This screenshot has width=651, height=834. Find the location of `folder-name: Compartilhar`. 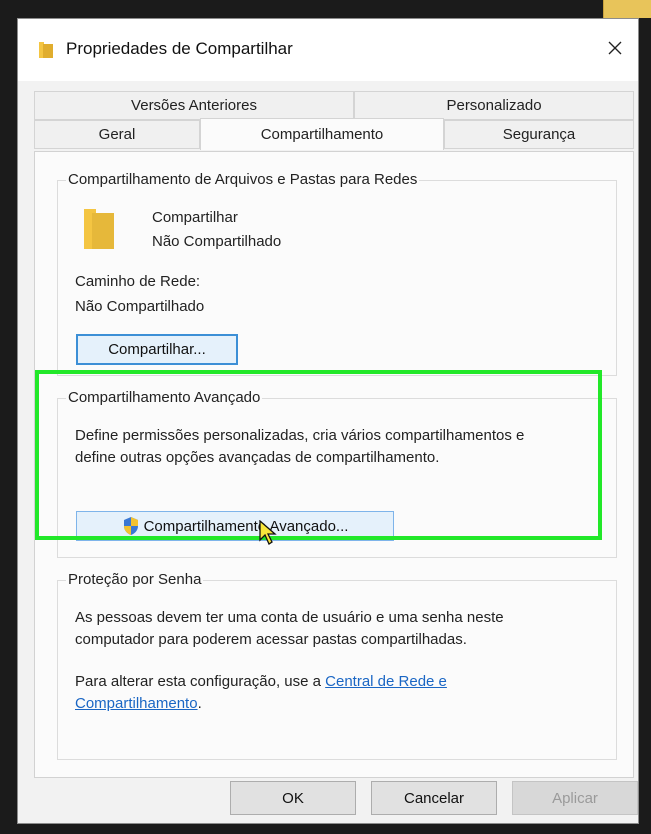

folder-name: Compartilhar is located at coordinates (195, 217).